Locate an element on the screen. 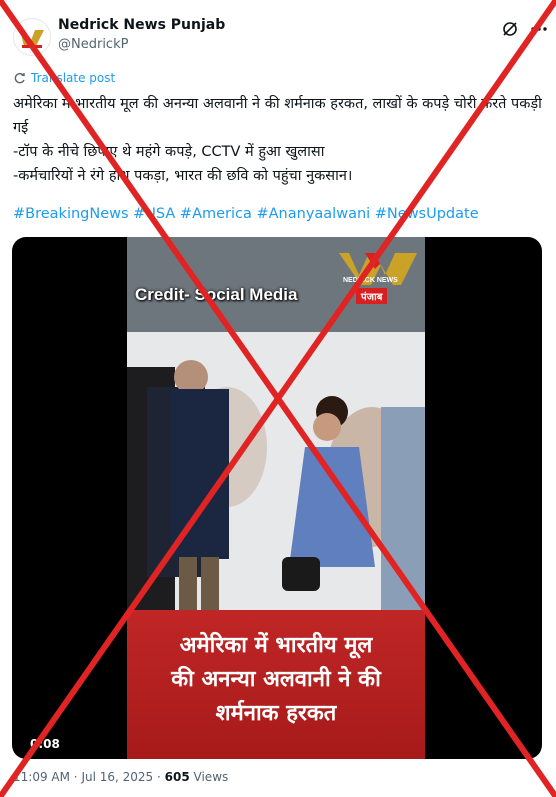  caption-line: की अनन्या अलवानी ने की is located at coordinates (276, 679).